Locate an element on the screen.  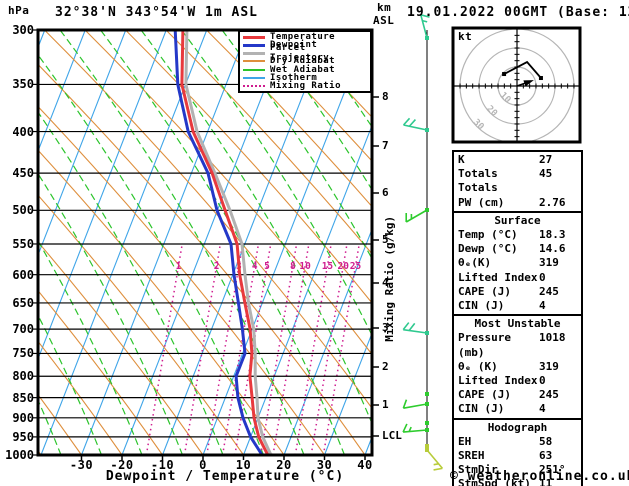
indices-row: Dewp (°C) 14.6 is located at coordinates (517, 249).